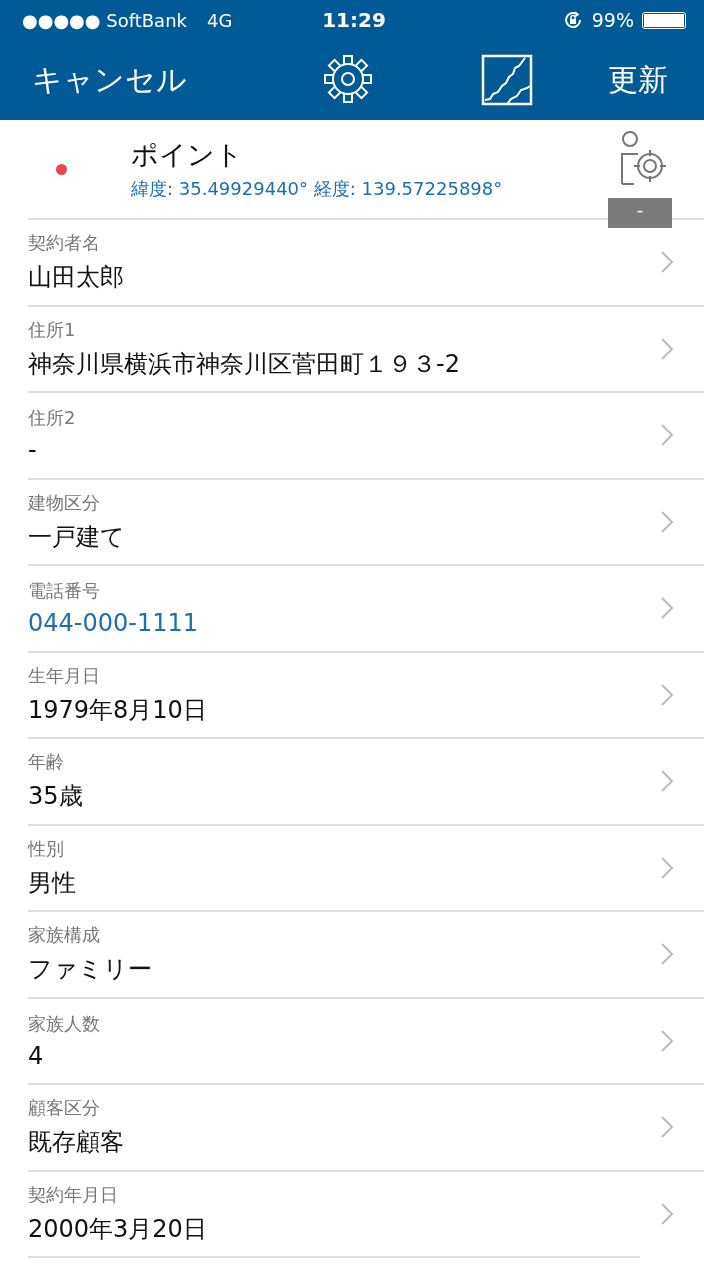 This screenshot has width=704, height=1267. What do you see at coordinates (220, 20) in the screenshot?
I see `network-type: 4G` at bounding box center [220, 20].